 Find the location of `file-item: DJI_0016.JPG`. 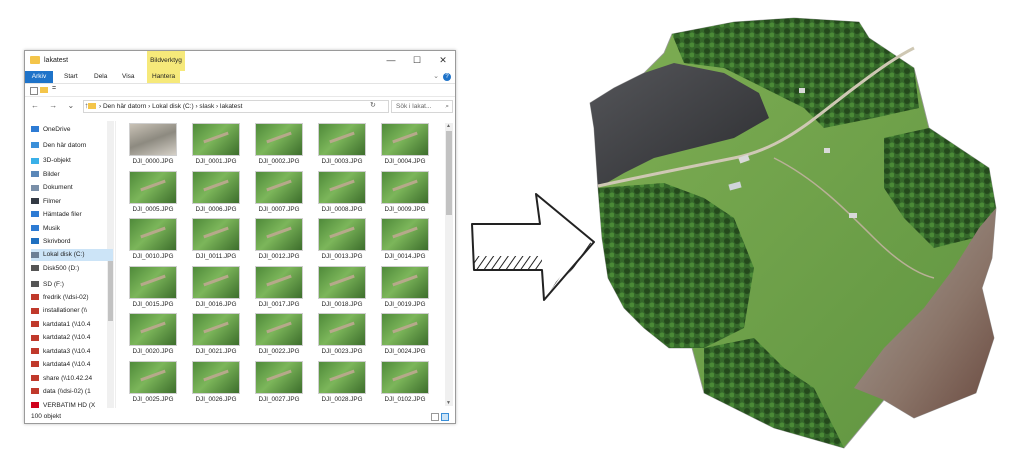

file-item: DJI_0016.JPG is located at coordinates (214, 288).